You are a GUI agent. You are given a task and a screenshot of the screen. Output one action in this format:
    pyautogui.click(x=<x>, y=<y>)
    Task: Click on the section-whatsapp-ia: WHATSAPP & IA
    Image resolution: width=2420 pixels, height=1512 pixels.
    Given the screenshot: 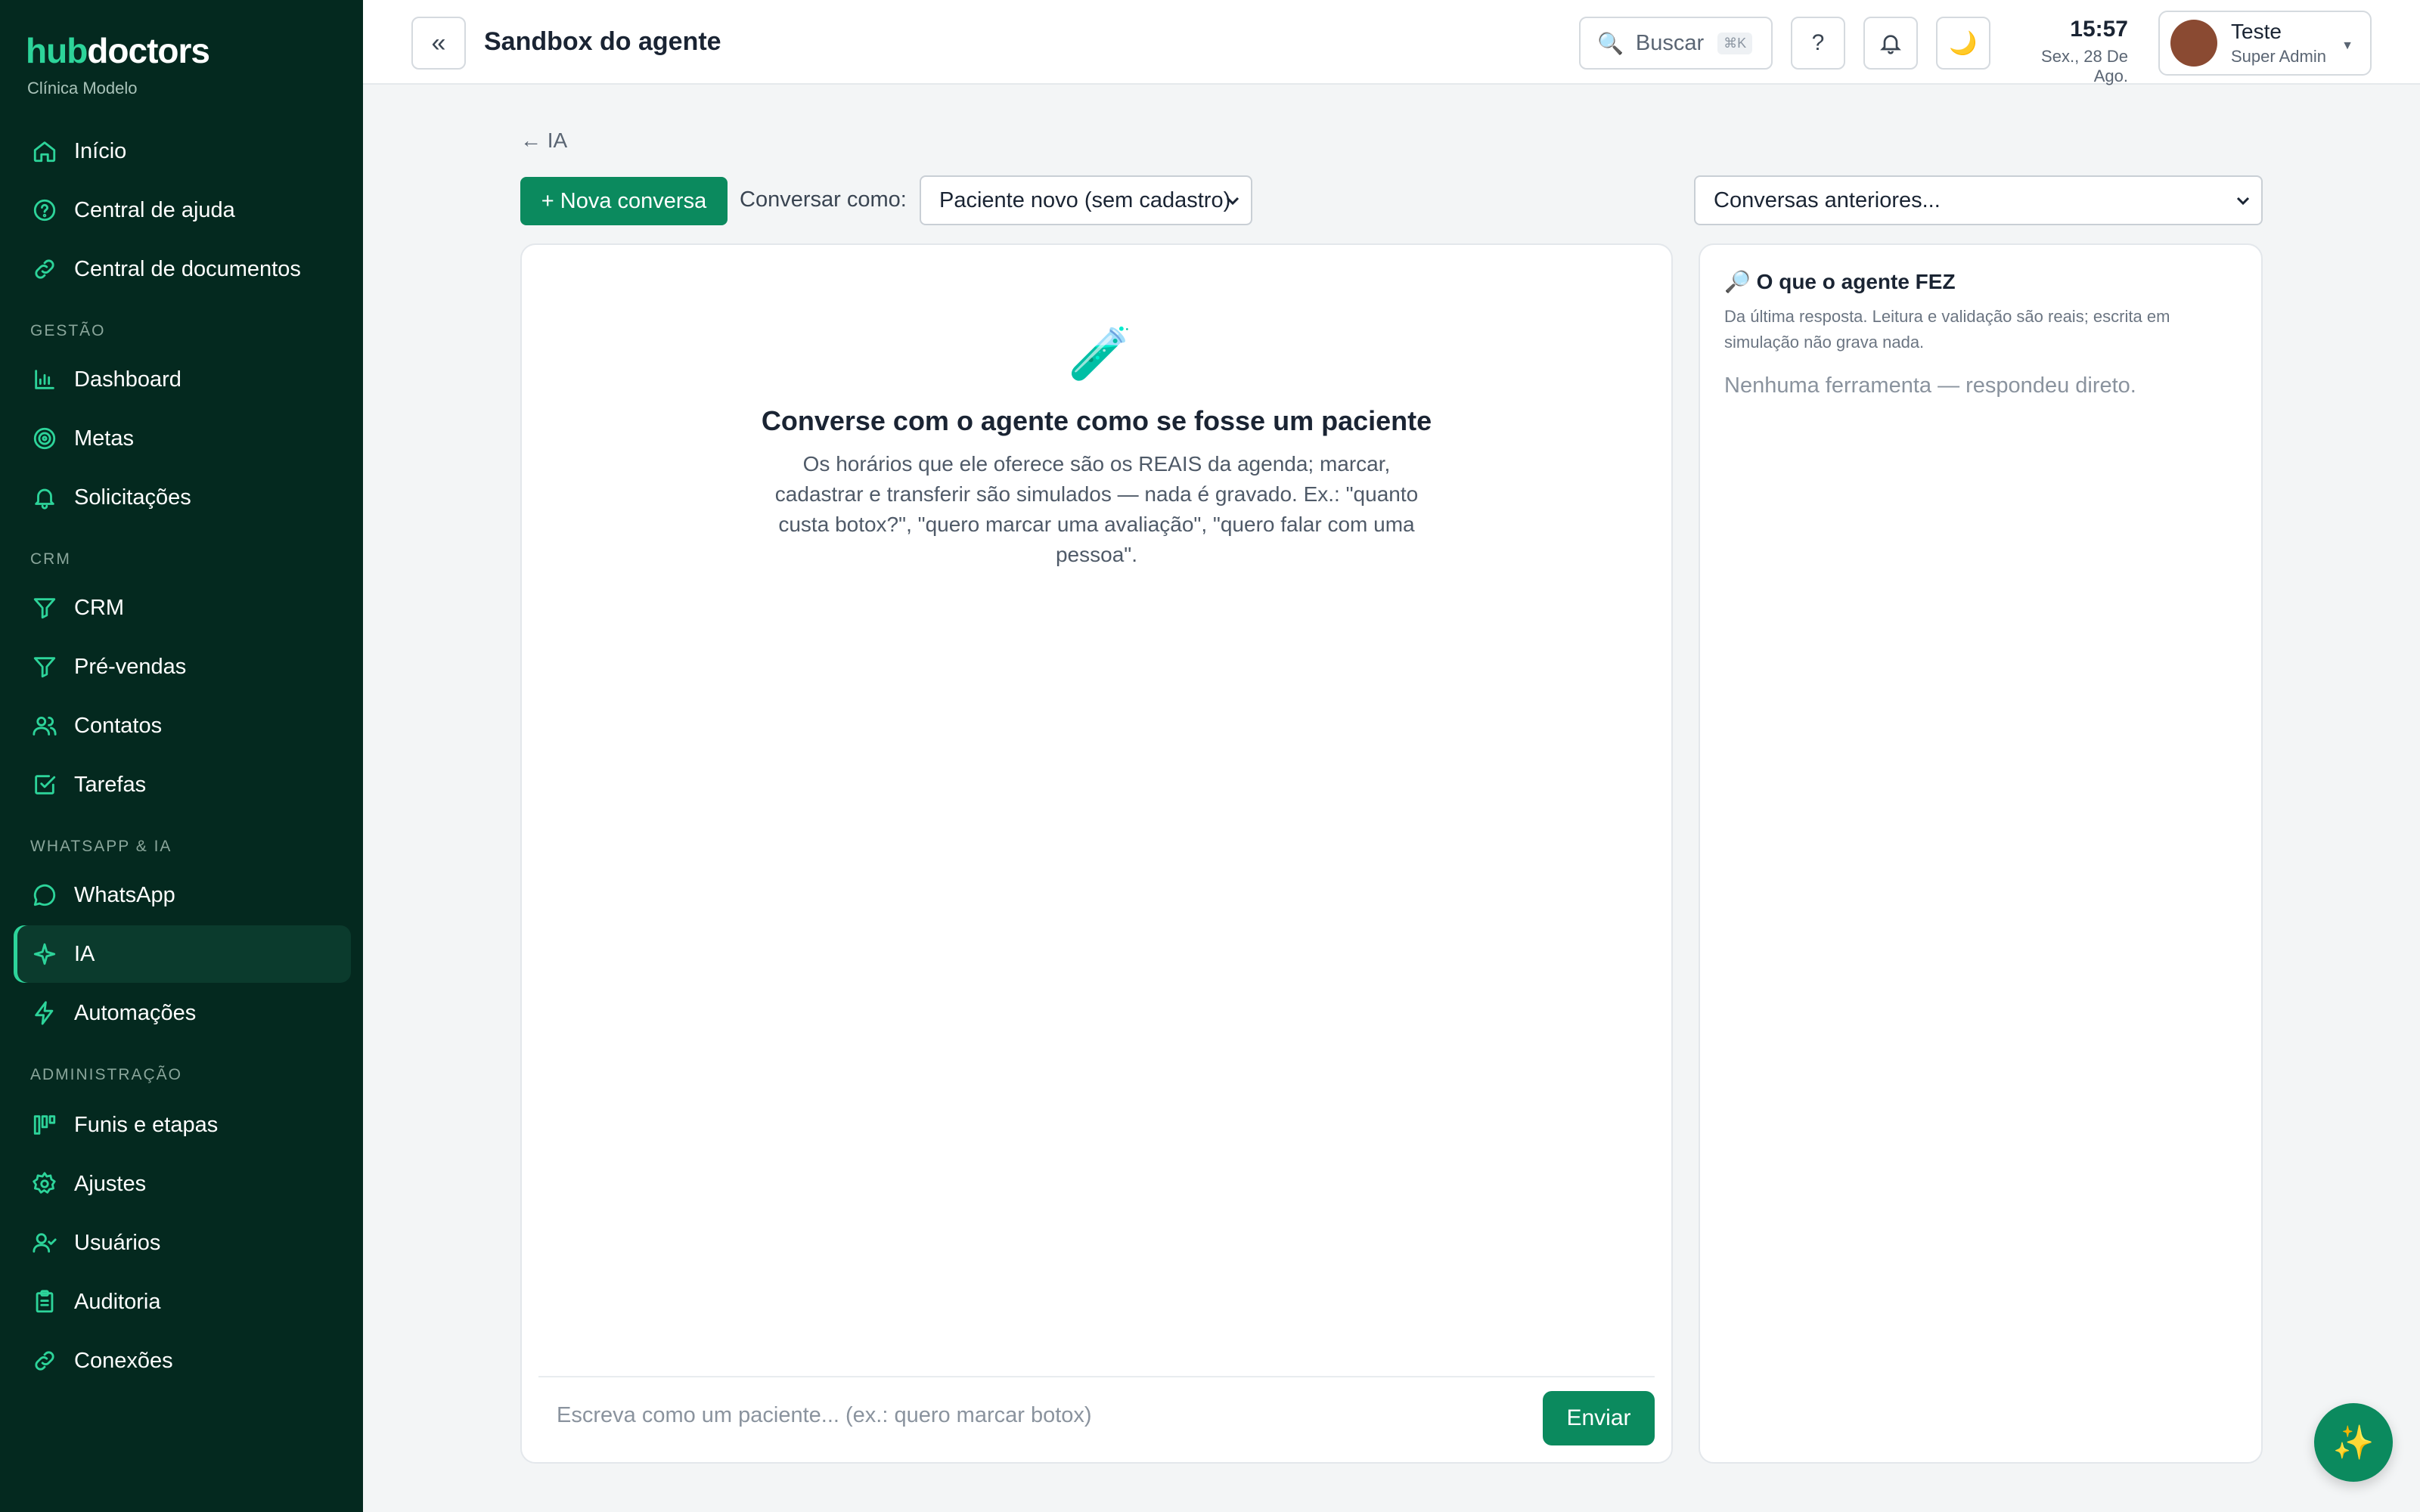 What is the action you would take?
    pyautogui.click(x=101, y=847)
    